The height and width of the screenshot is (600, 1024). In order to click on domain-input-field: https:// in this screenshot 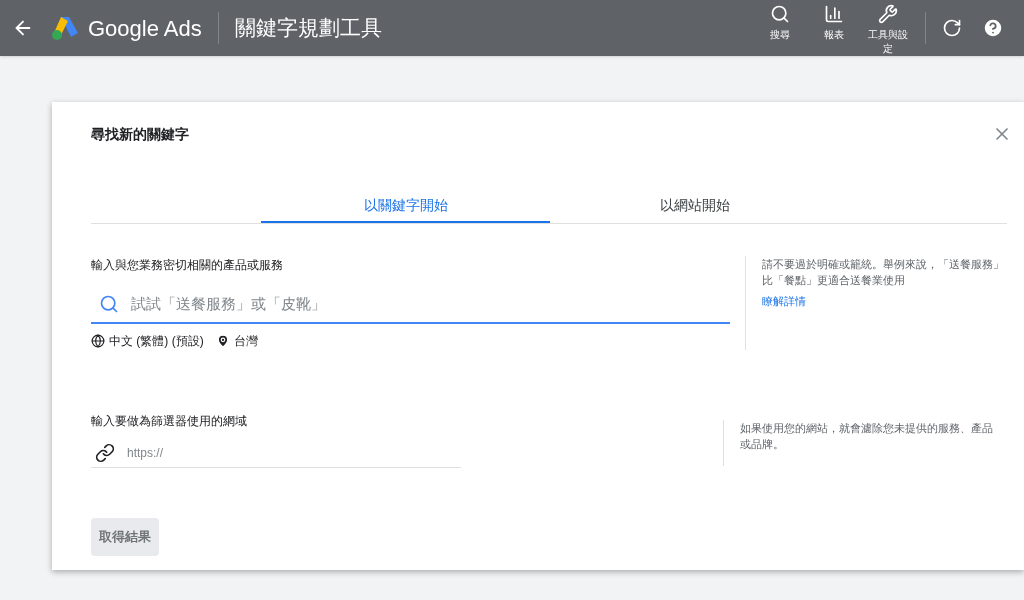, I will do `click(294, 452)`.